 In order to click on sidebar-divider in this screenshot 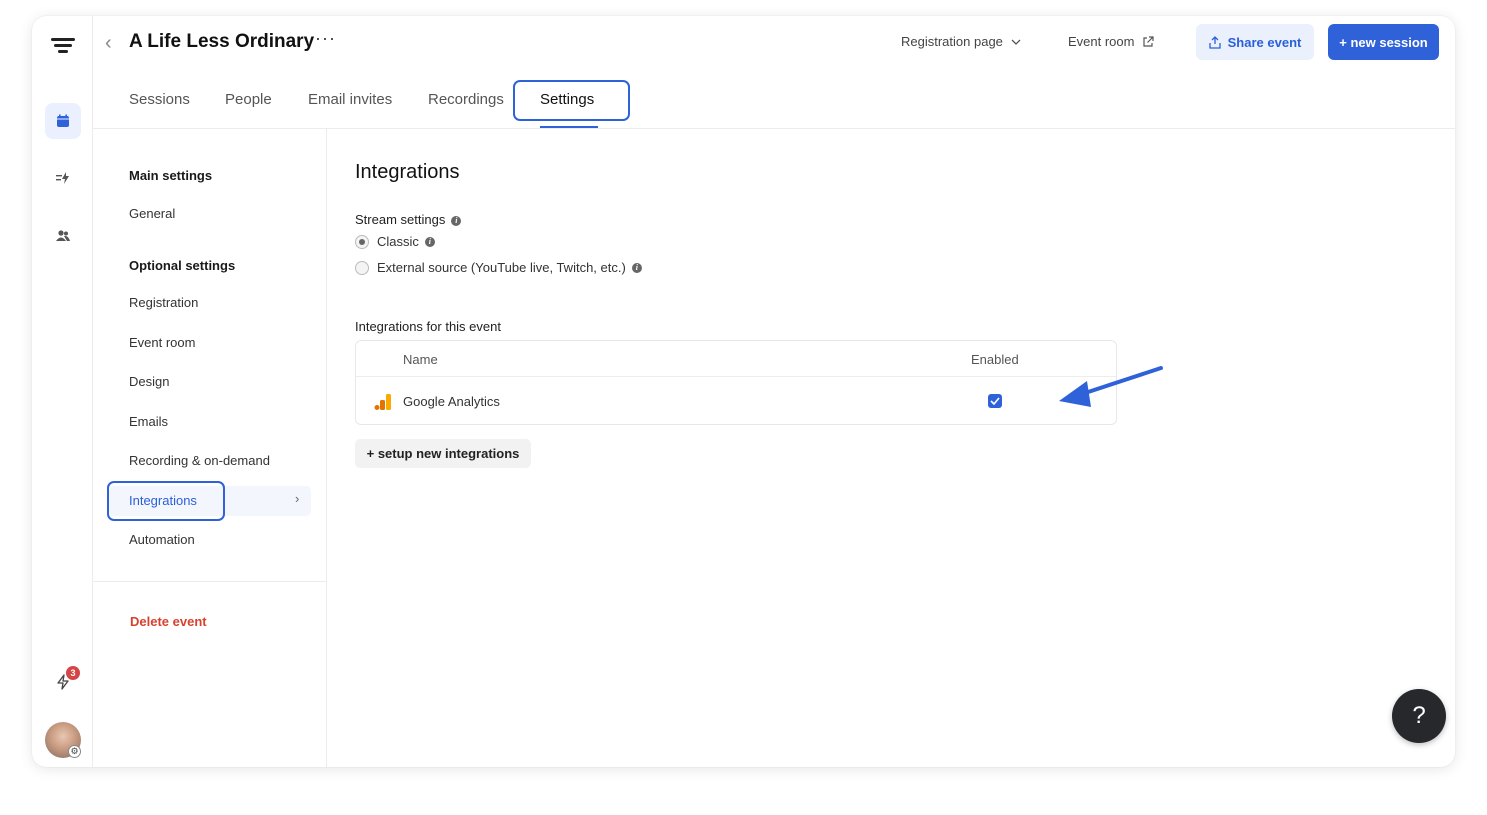, I will do `click(210, 581)`.